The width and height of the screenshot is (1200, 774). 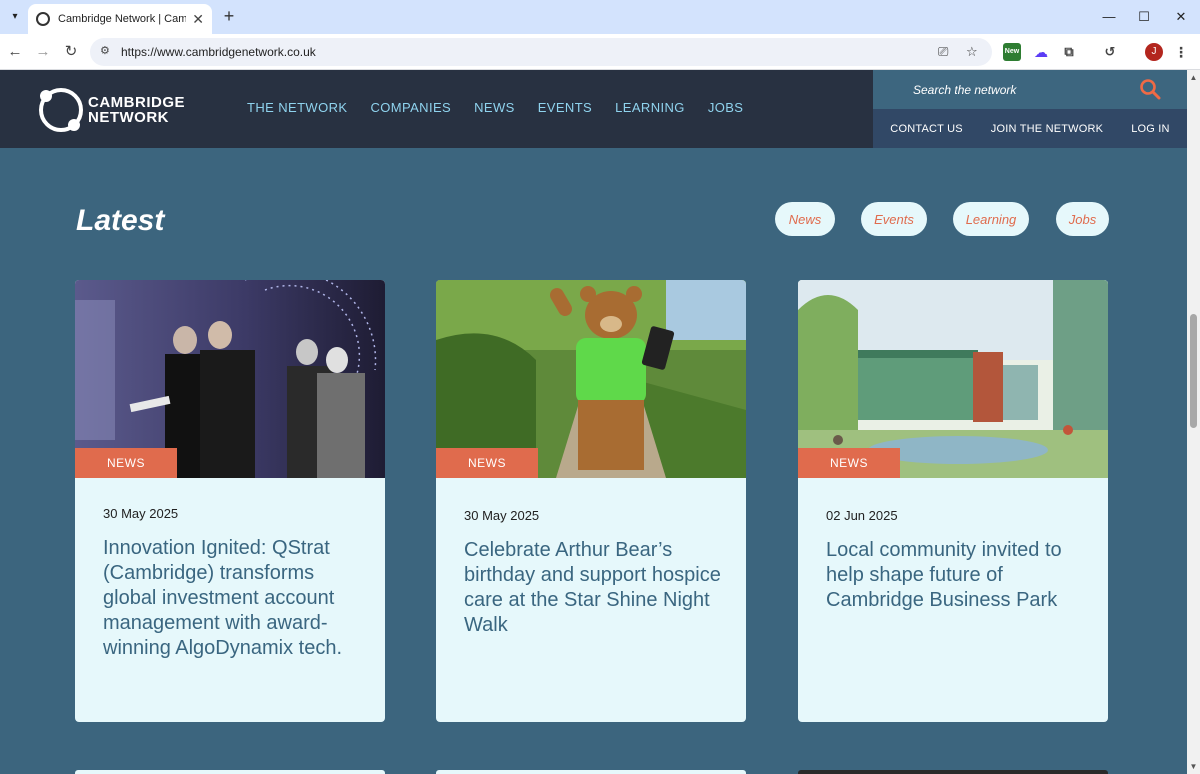 What do you see at coordinates (862, 515) in the screenshot?
I see `card-3-date: 02 Jun 2025` at bounding box center [862, 515].